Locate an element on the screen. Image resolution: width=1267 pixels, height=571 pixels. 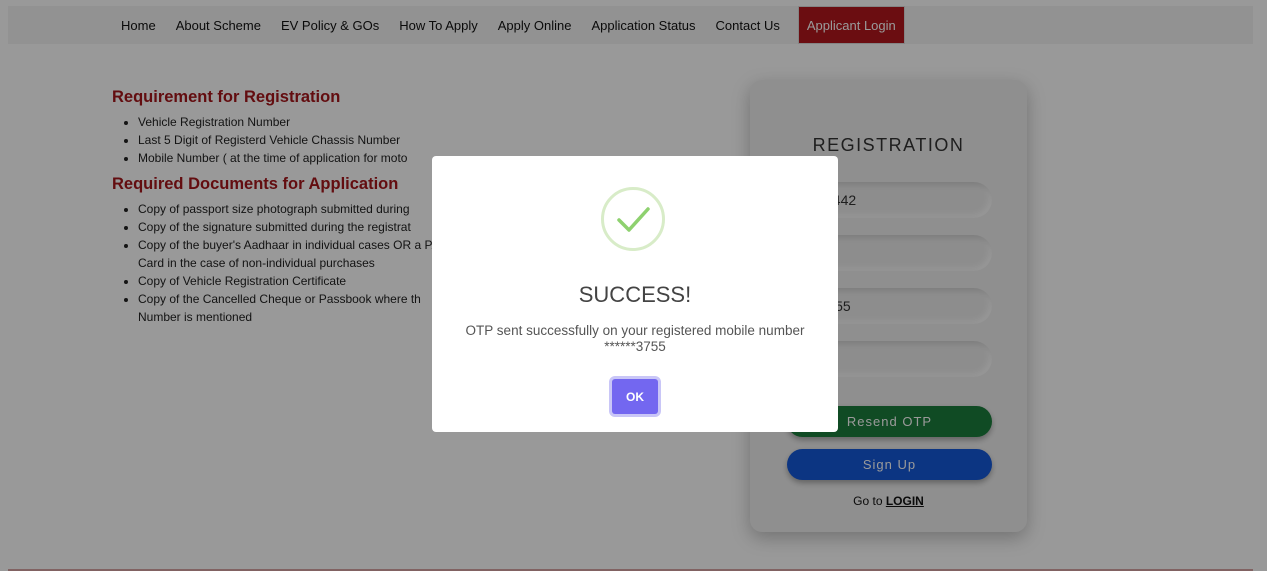
checkmark-icon is located at coordinates (633, 219).